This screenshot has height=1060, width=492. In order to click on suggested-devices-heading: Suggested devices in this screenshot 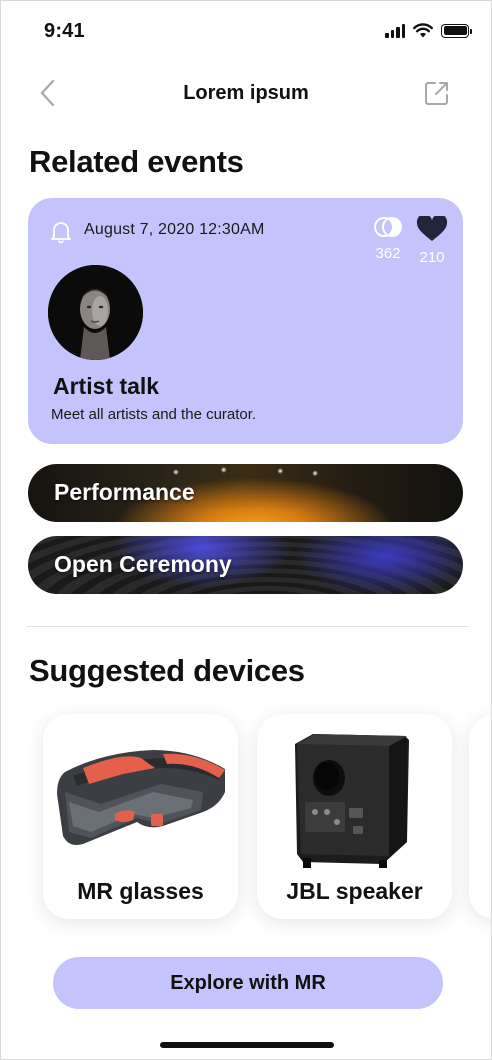, I will do `click(167, 670)`.